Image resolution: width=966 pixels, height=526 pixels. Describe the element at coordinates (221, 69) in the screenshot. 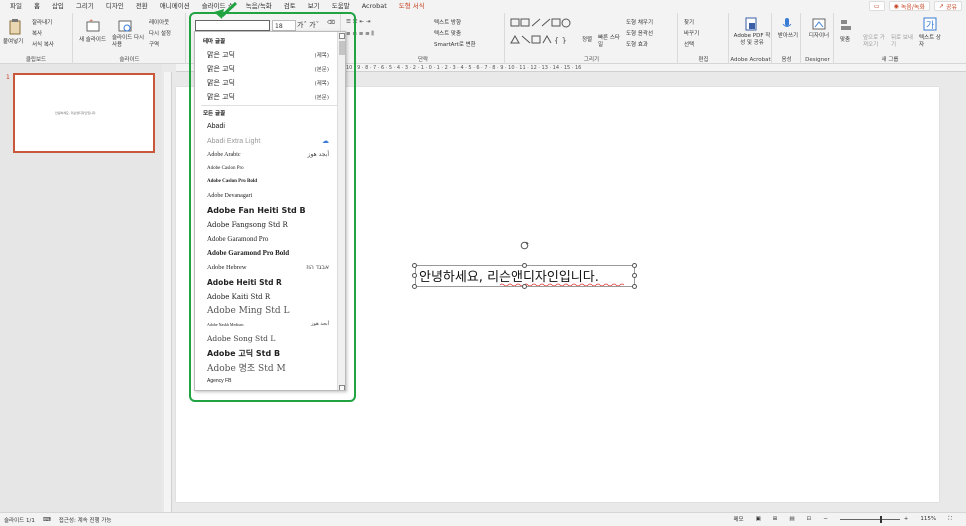

I see `font-item-malgun-body: 맑은 고딕` at that location.